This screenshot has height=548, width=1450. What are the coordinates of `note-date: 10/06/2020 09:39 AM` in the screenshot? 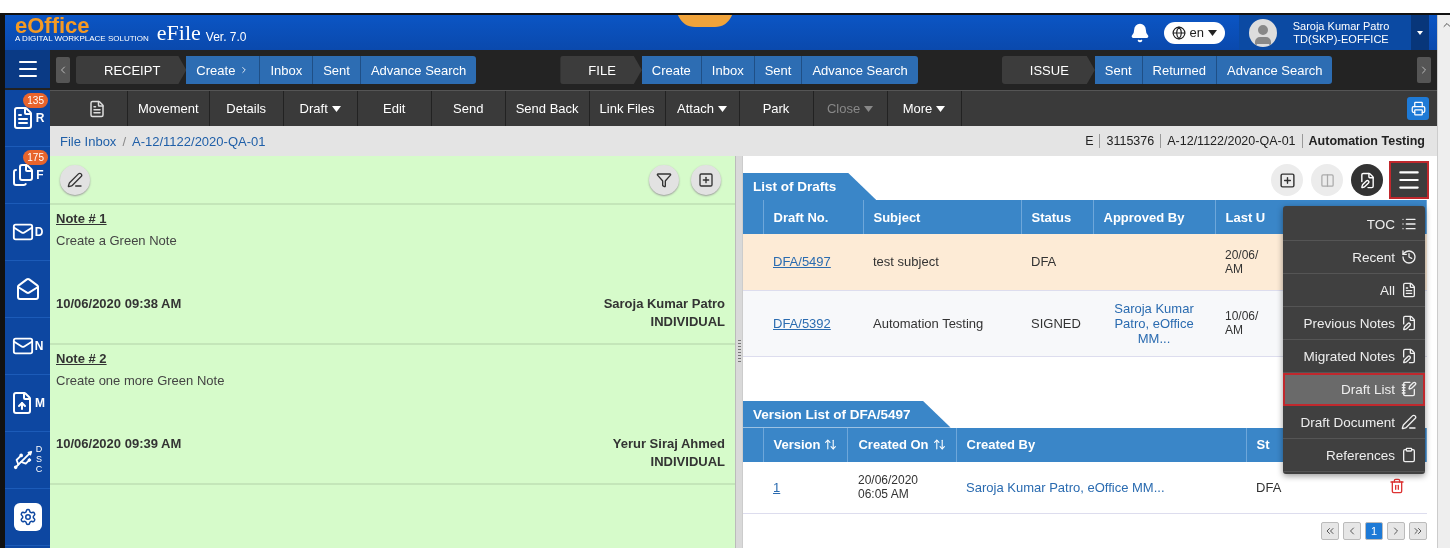 It's located at (119, 443).